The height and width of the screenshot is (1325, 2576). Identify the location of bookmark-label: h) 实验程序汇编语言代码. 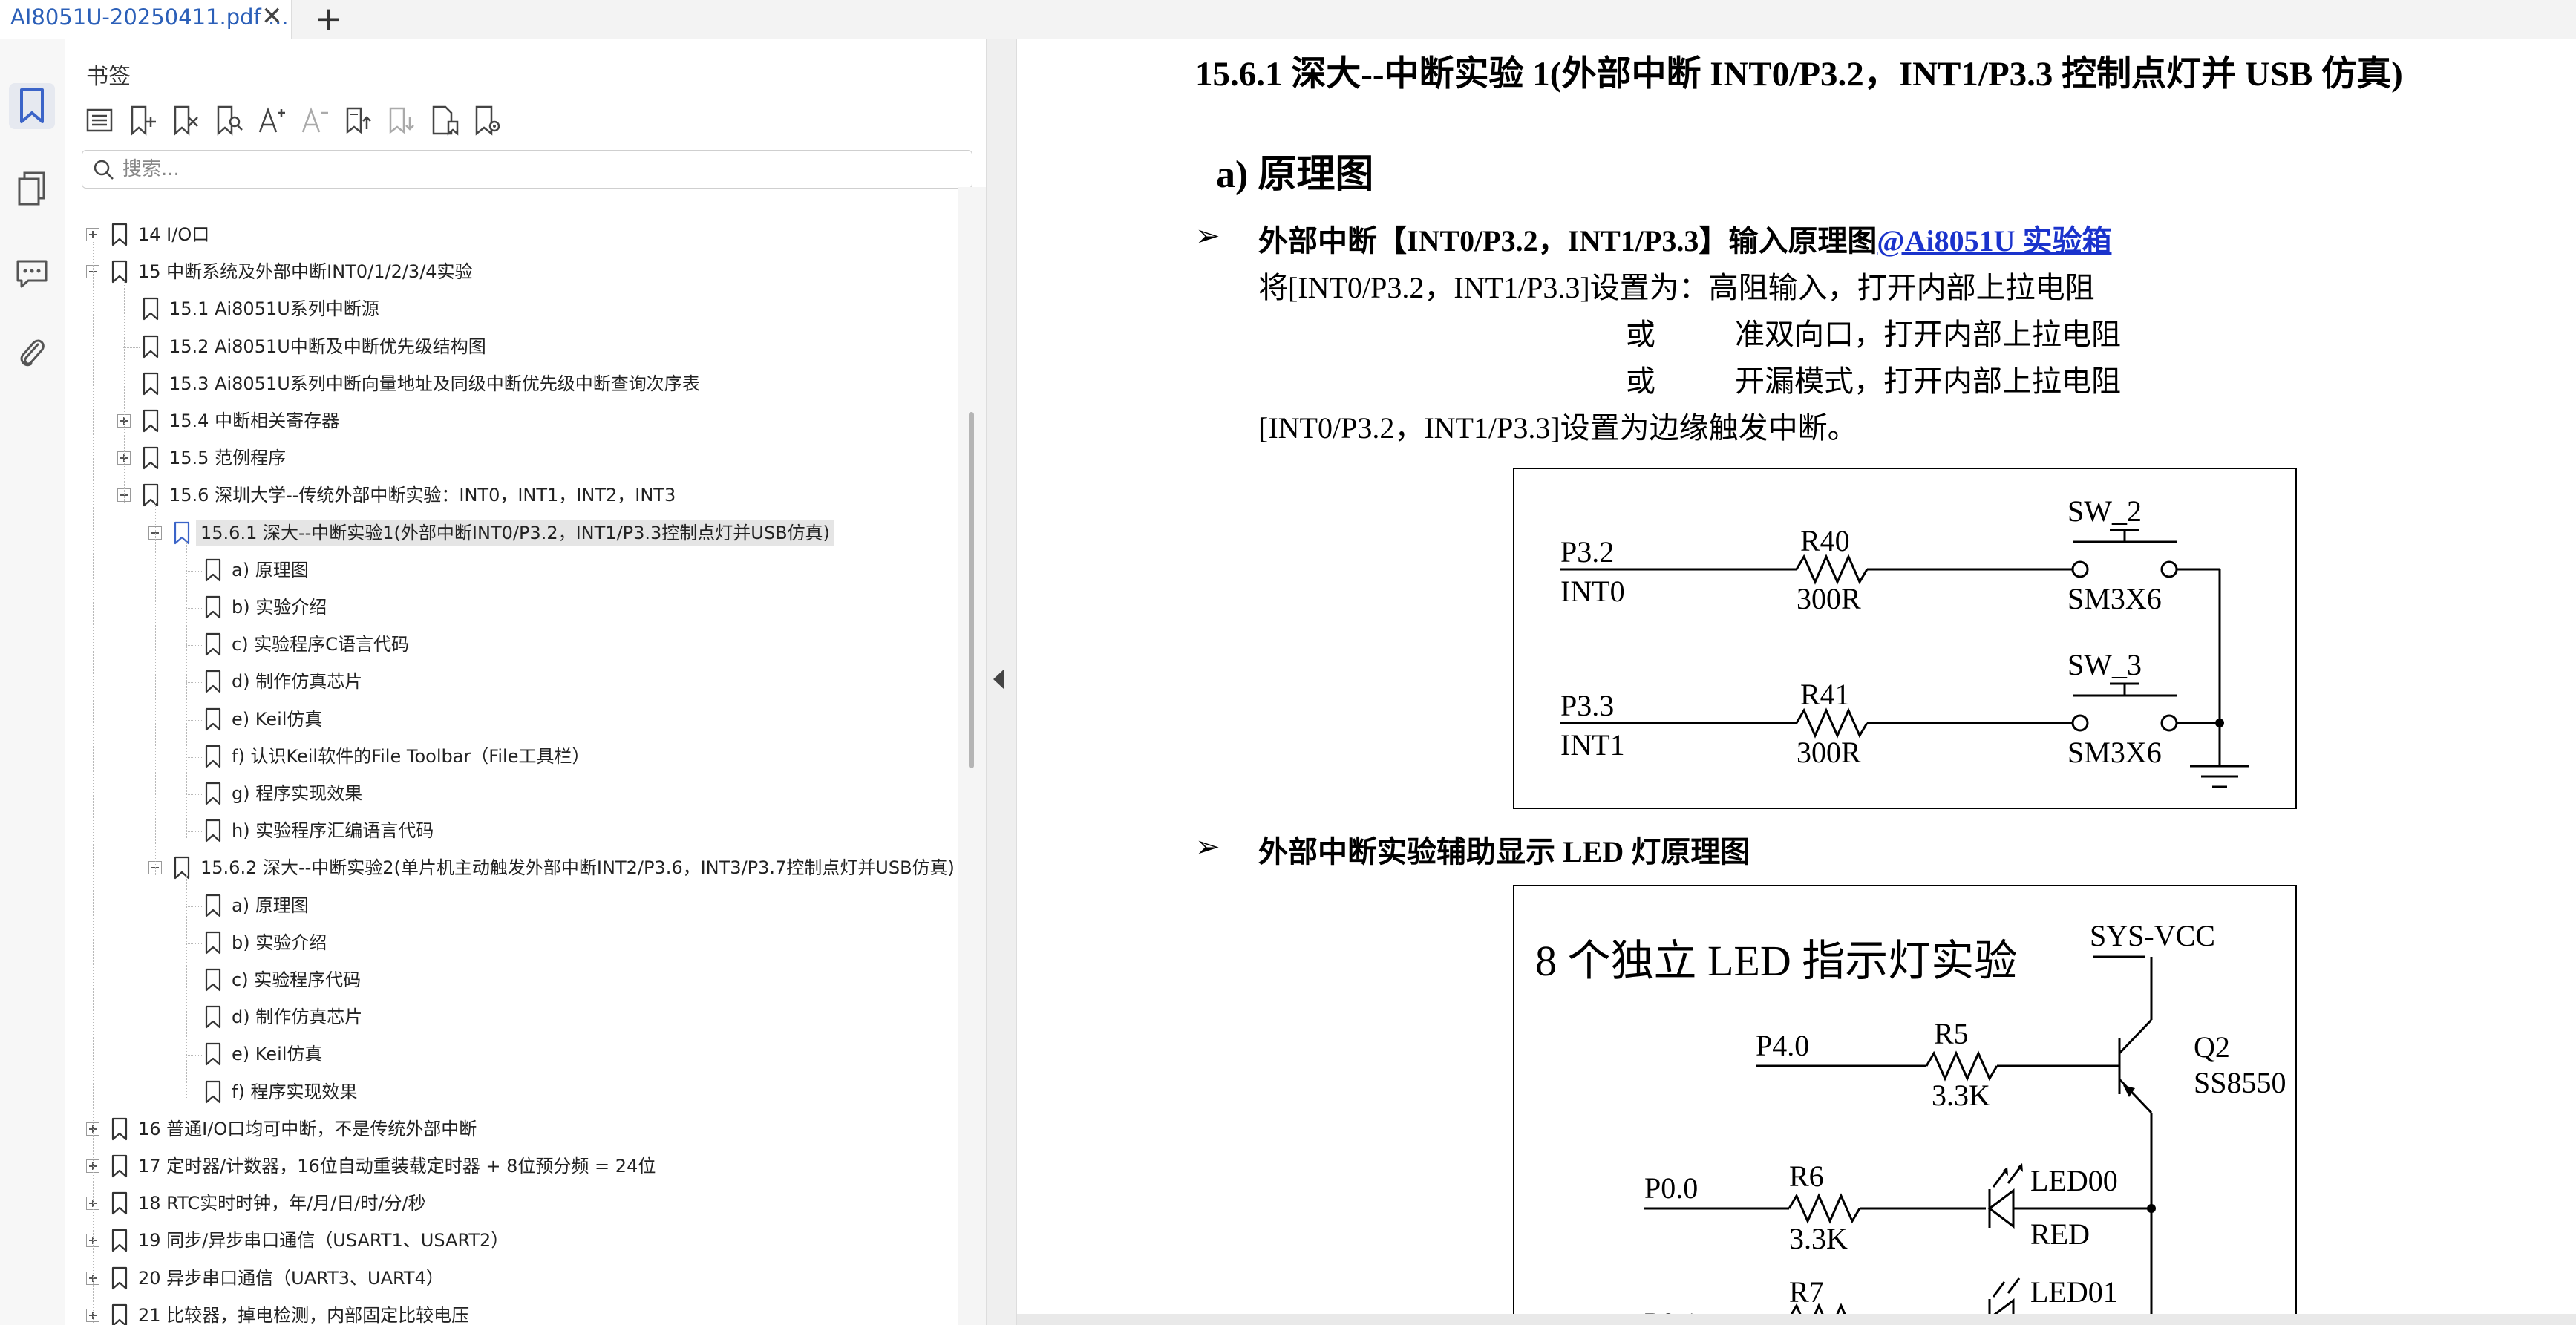
(332, 830).